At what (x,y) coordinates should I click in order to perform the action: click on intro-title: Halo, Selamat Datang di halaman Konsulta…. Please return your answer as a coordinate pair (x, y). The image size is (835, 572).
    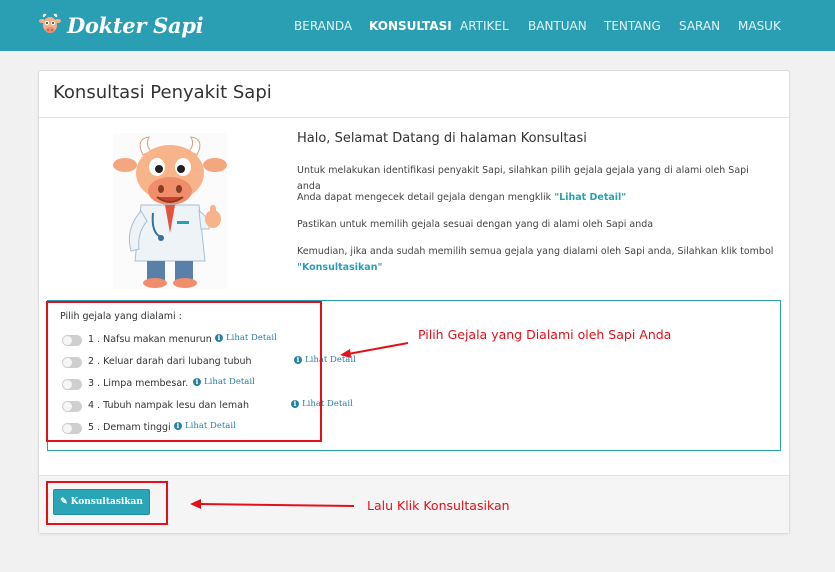
    Looking at the image, I should click on (442, 138).